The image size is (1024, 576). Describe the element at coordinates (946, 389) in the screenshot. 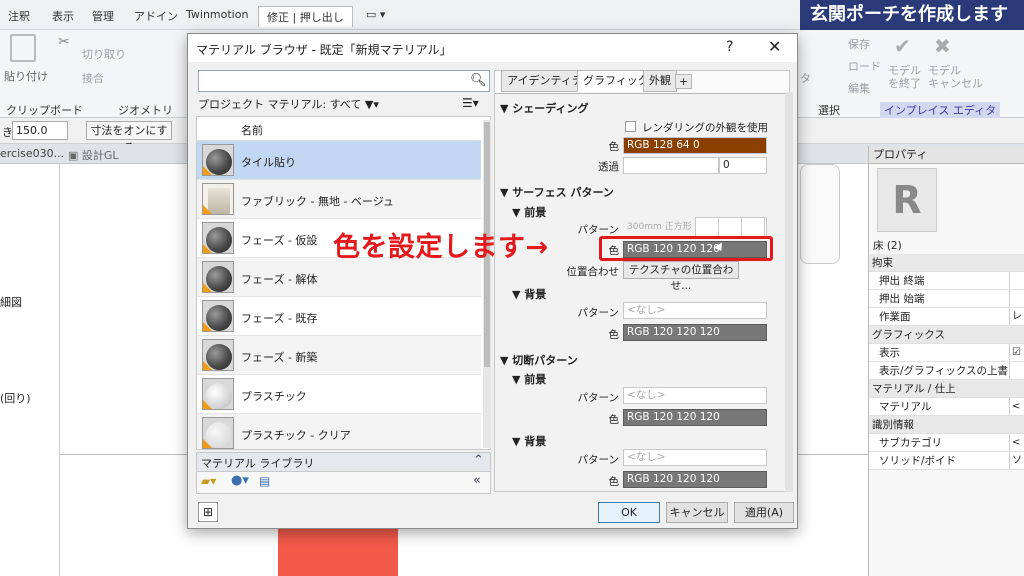

I see `property-category: マテリアル / 仕上` at that location.